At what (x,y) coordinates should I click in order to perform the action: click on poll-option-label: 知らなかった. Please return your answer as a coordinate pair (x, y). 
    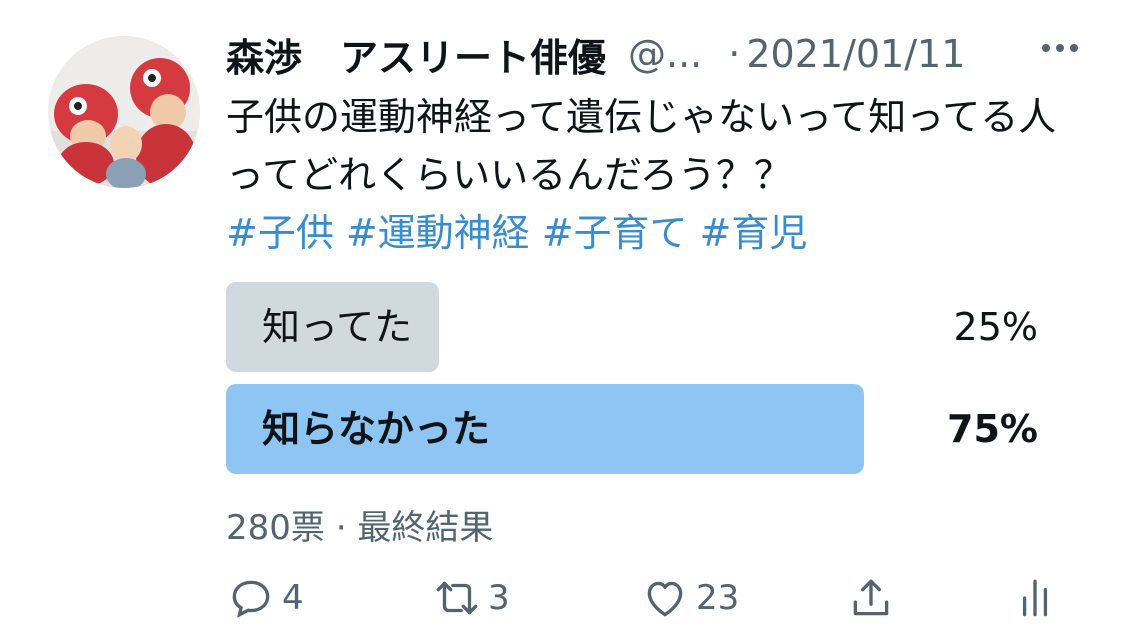
    Looking at the image, I should click on (376, 429).